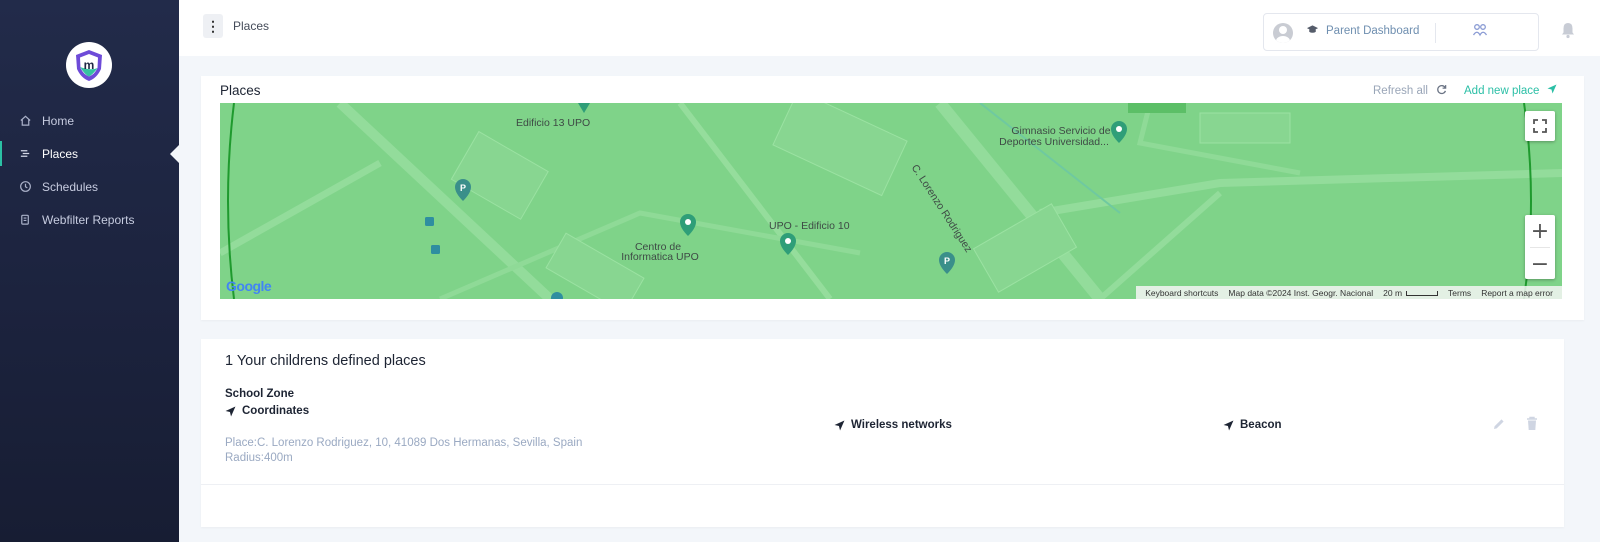  Describe the element at coordinates (213, 26) in the screenshot. I see `menu-icon: ⋮` at that location.